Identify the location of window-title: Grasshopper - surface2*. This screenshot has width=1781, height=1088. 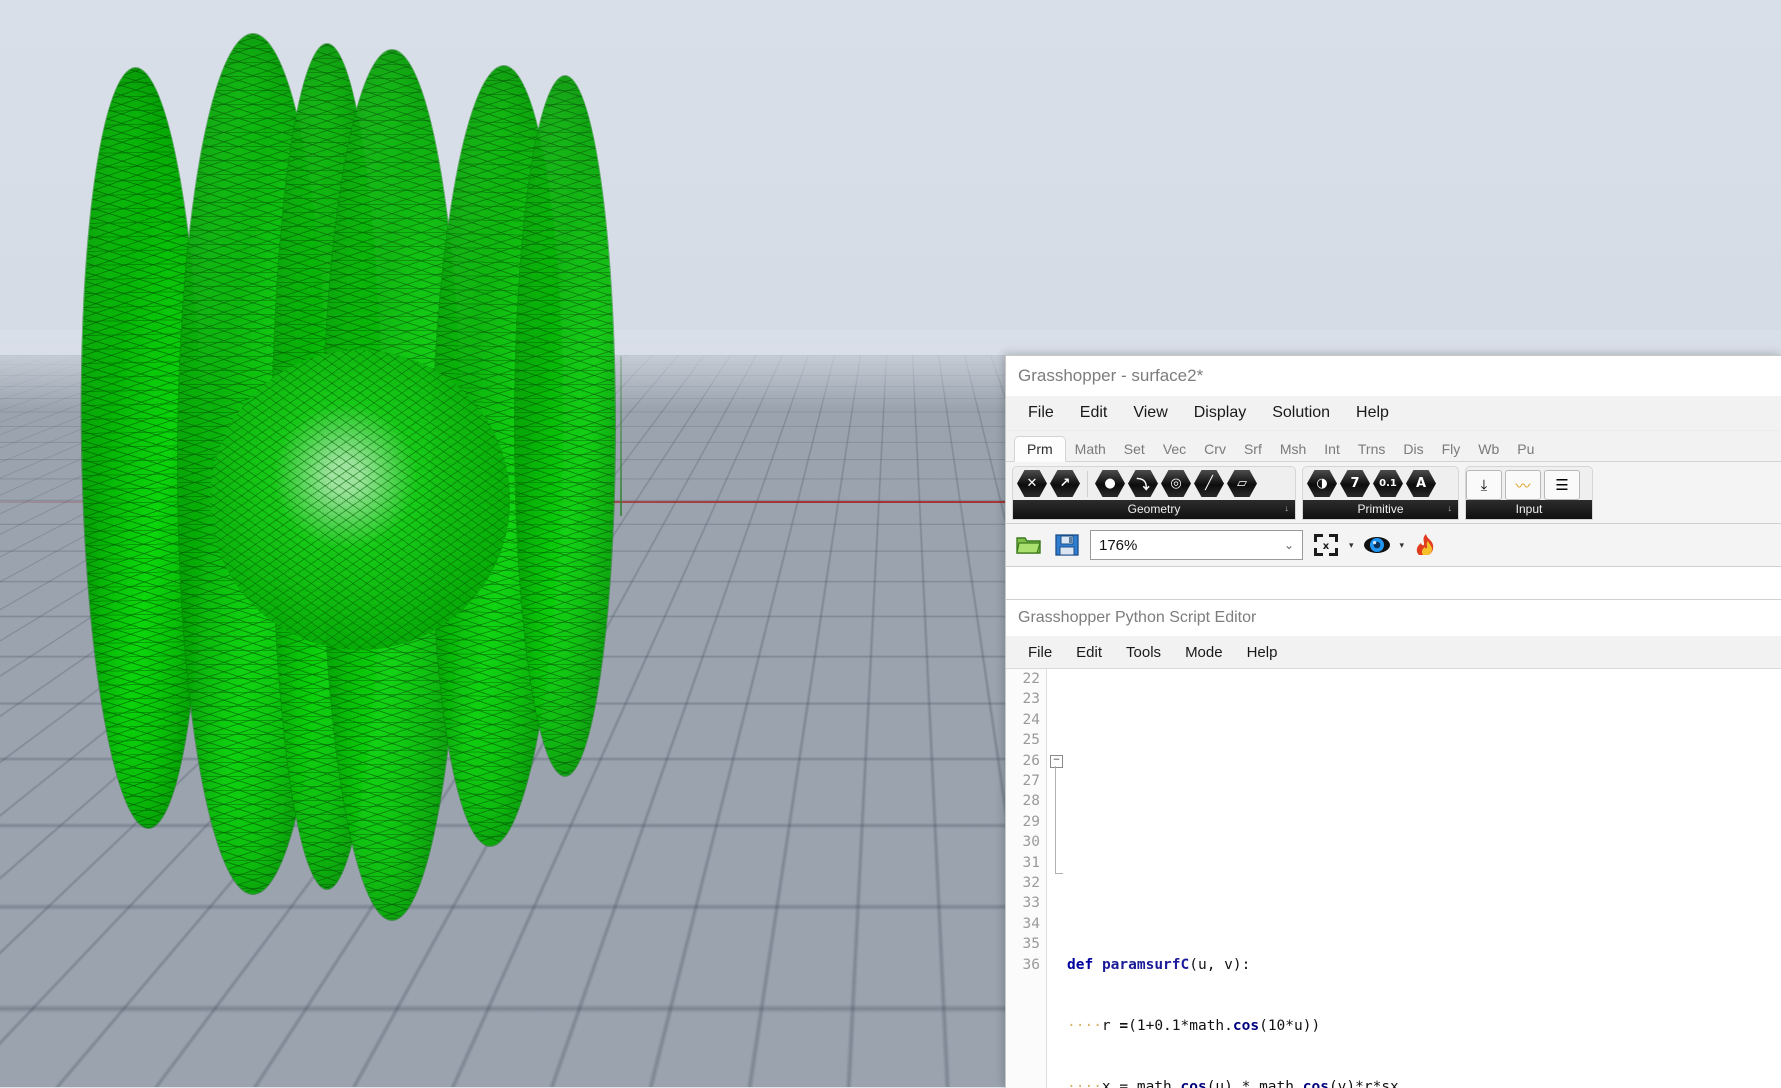
(1111, 375).